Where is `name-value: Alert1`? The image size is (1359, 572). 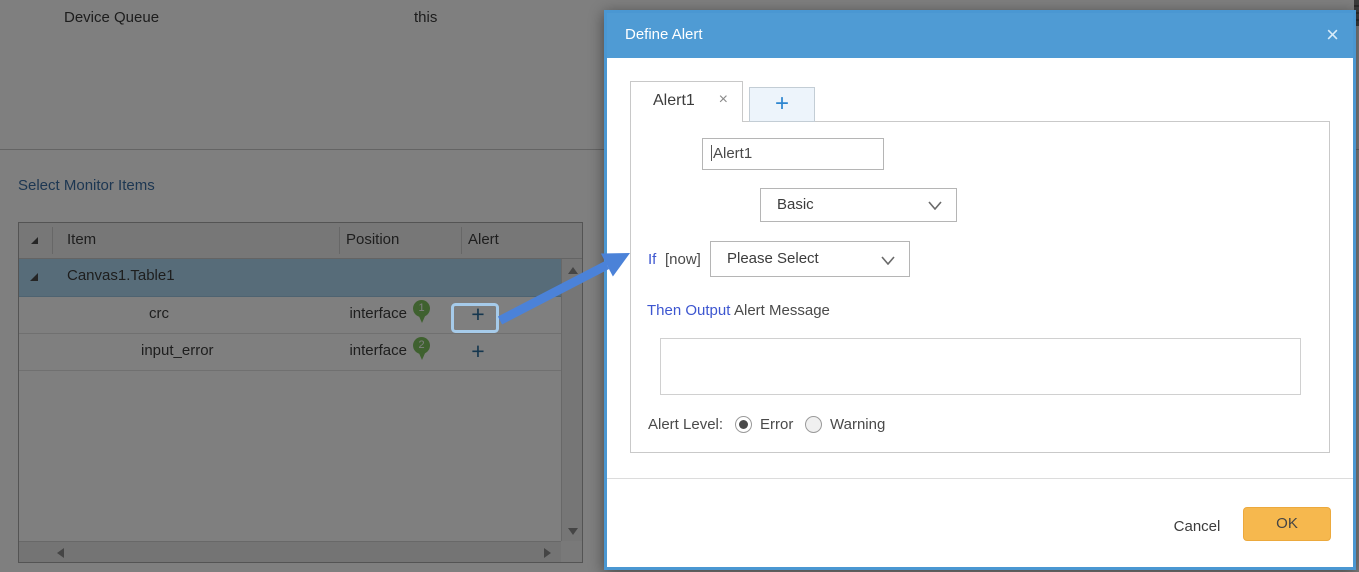 name-value: Alert1 is located at coordinates (733, 153).